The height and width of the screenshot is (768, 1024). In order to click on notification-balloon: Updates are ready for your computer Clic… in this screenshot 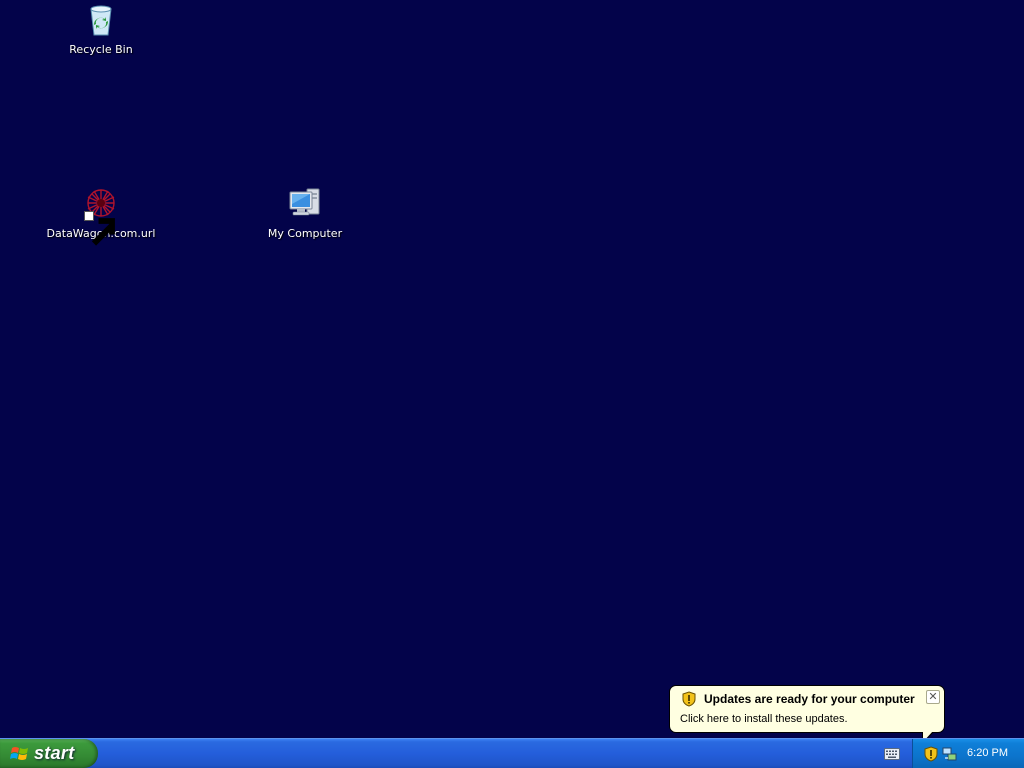, I will do `click(807, 714)`.